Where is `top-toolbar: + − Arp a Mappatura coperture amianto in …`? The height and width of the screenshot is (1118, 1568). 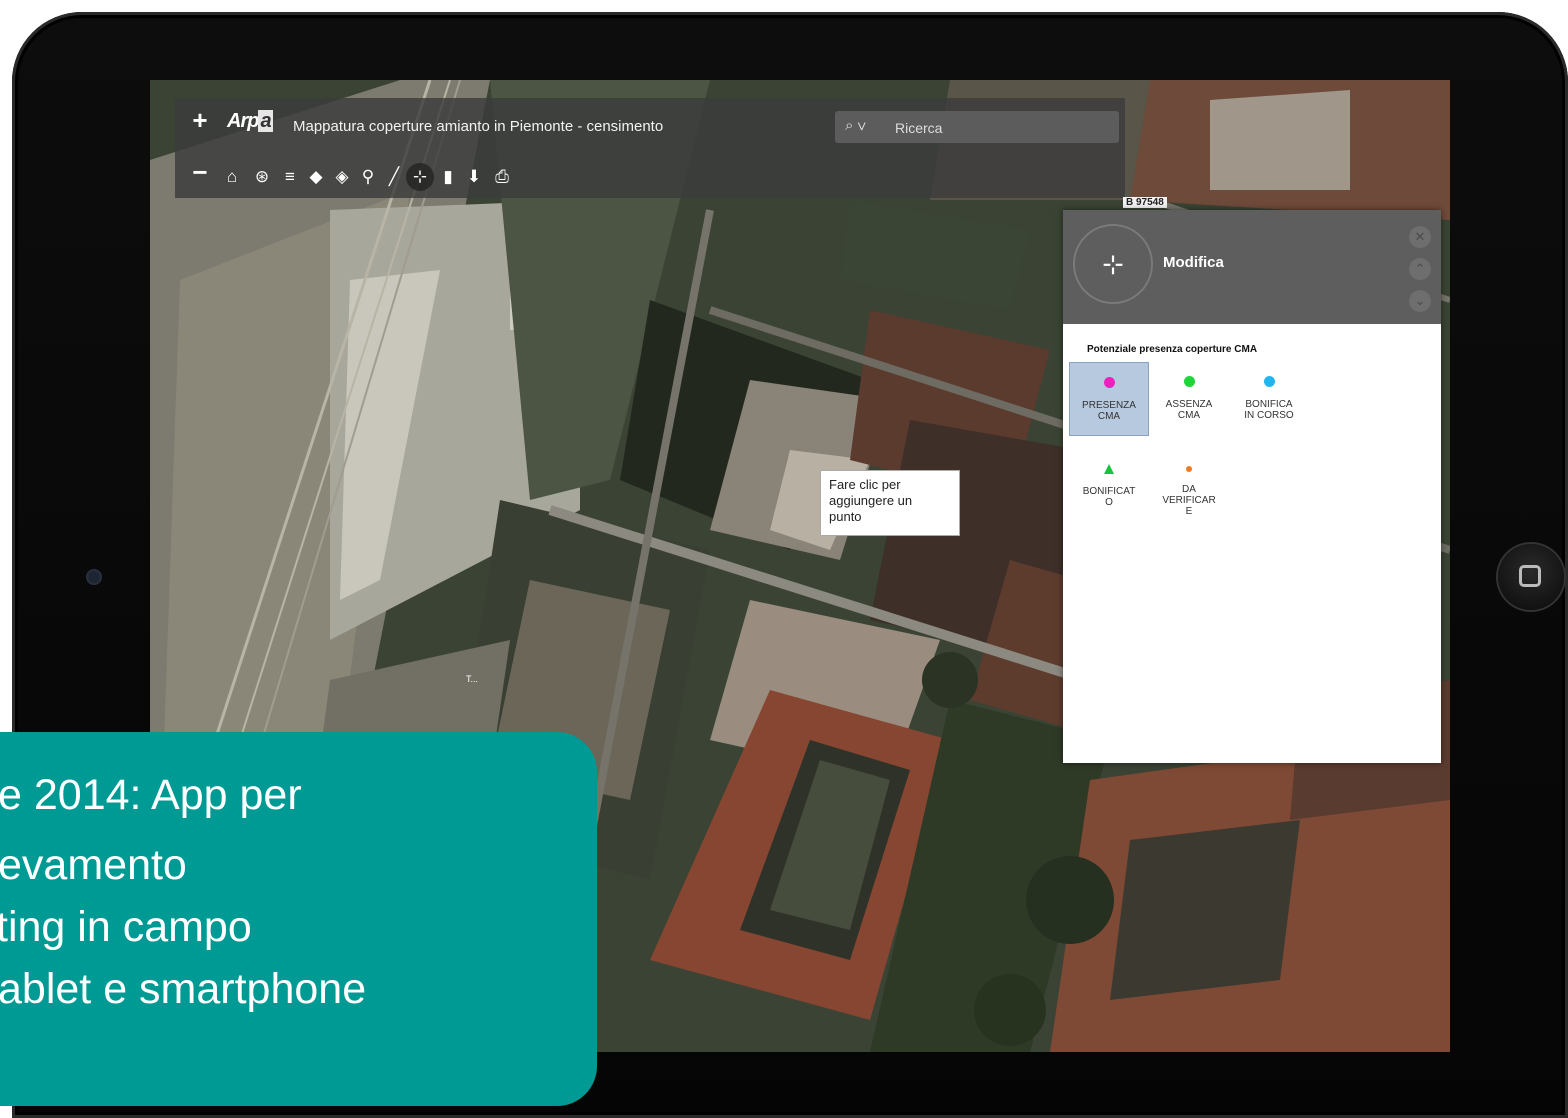 top-toolbar: + − Arp a Mappatura coperture amianto in … is located at coordinates (650, 148).